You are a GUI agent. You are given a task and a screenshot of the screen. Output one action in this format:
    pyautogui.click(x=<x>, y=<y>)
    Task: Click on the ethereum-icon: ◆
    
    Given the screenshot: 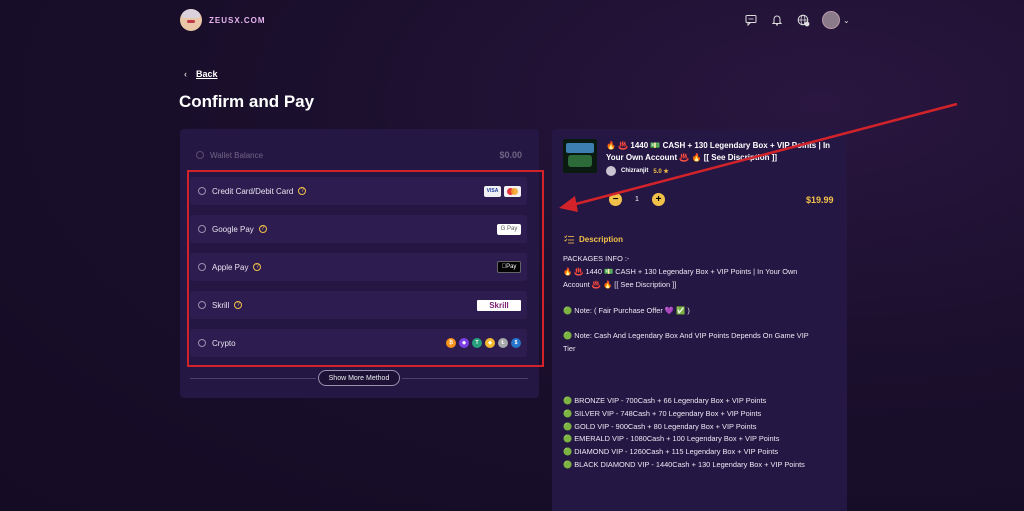 What is the action you would take?
    pyautogui.click(x=464, y=343)
    